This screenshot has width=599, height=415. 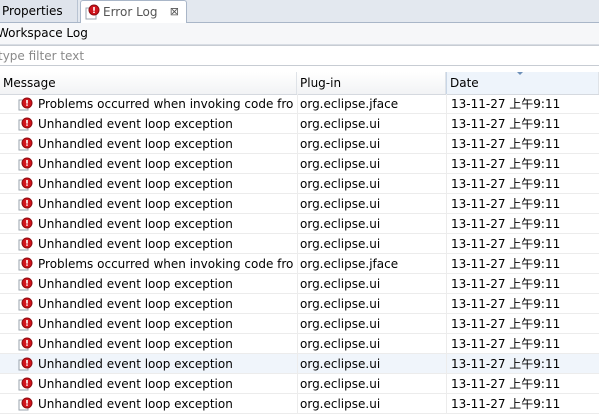 What do you see at coordinates (130, 12) in the screenshot?
I see `tab-error-log-label: Error Log` at bounding box center [130, 12].